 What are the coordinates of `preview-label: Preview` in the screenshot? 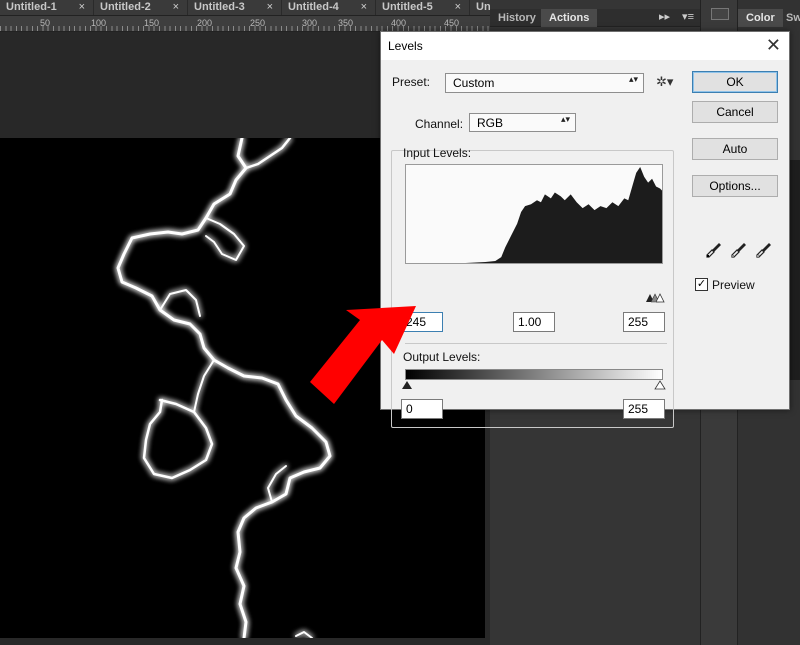 It's located at (733, 285).